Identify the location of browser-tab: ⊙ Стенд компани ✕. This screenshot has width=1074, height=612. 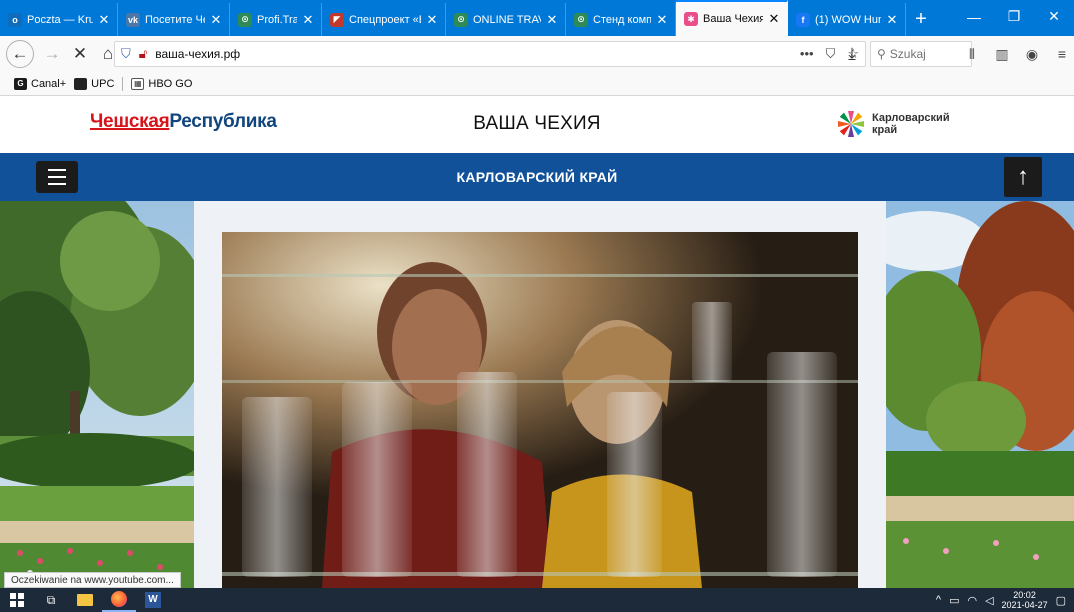
(621, 19).